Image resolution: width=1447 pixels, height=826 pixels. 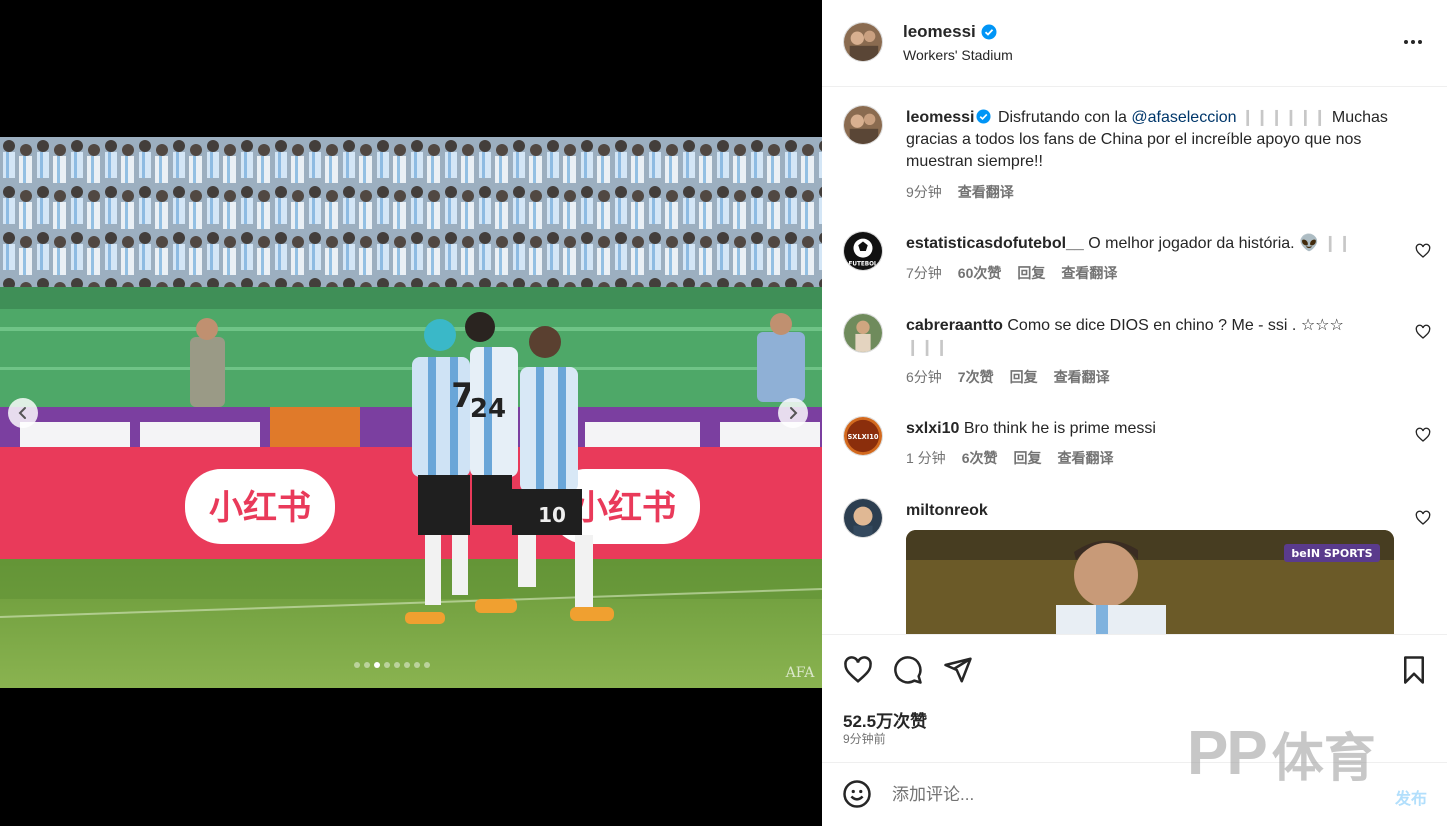 I want to click on emoji-icon, so click(x=857, y=794).